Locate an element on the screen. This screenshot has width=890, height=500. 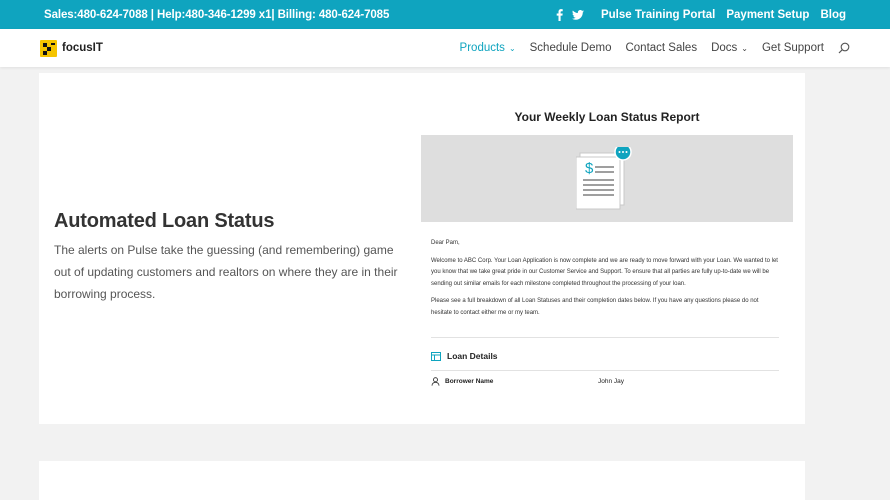
nav-item-label: Products is located at coordinates (482, 48).